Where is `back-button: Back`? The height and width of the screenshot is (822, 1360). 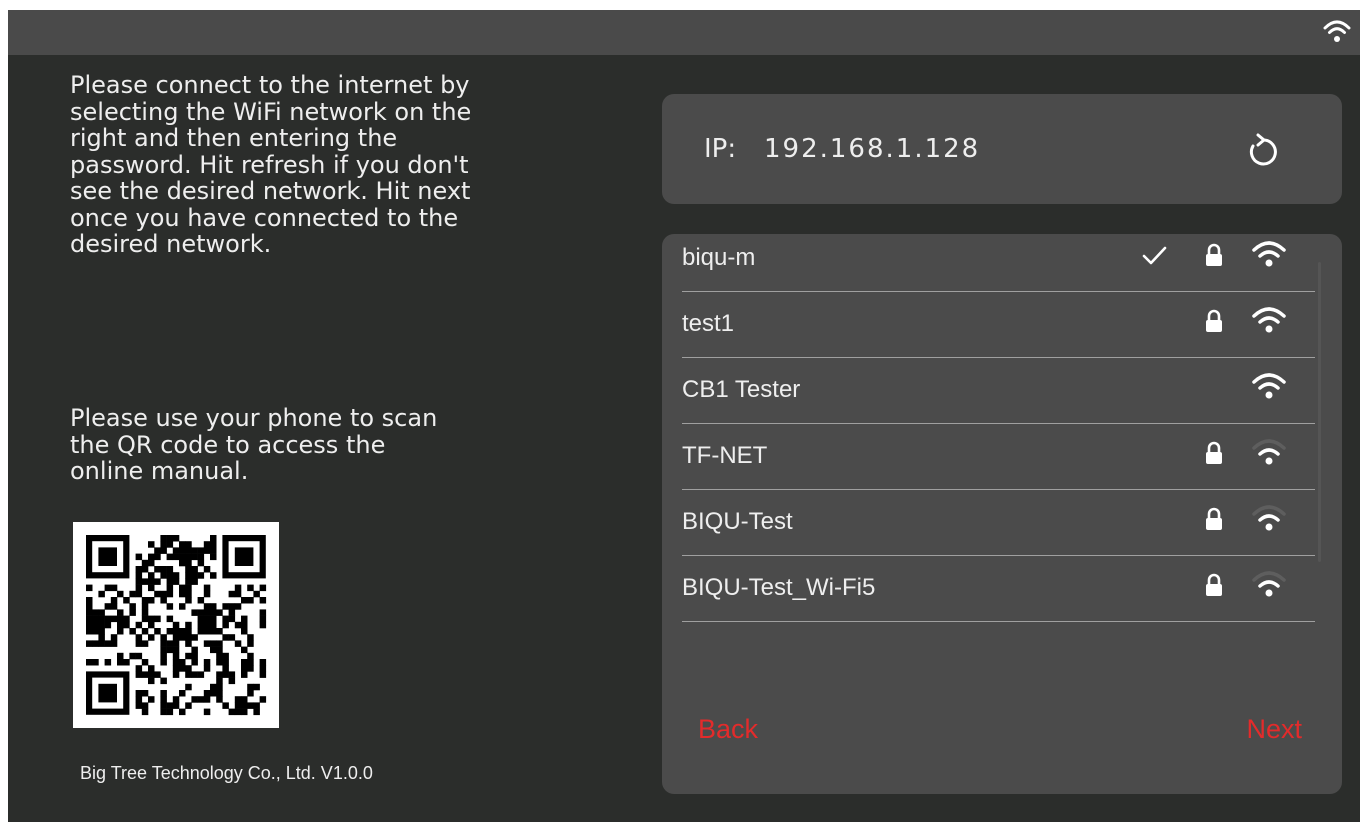 back-button: Back is located at coordinates (728, 729).